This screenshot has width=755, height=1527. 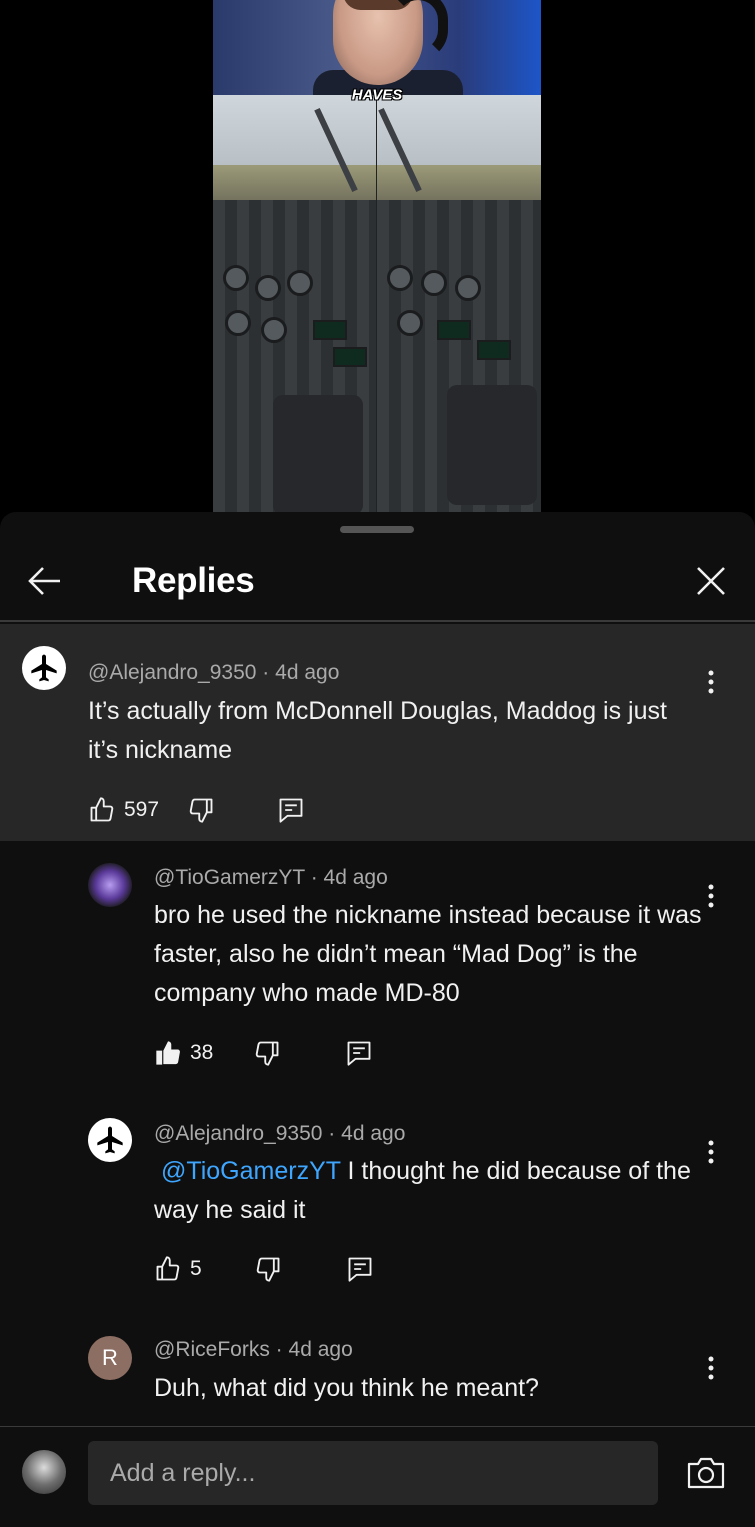 I want to click on drag-handle, so click(x=377, y=529).